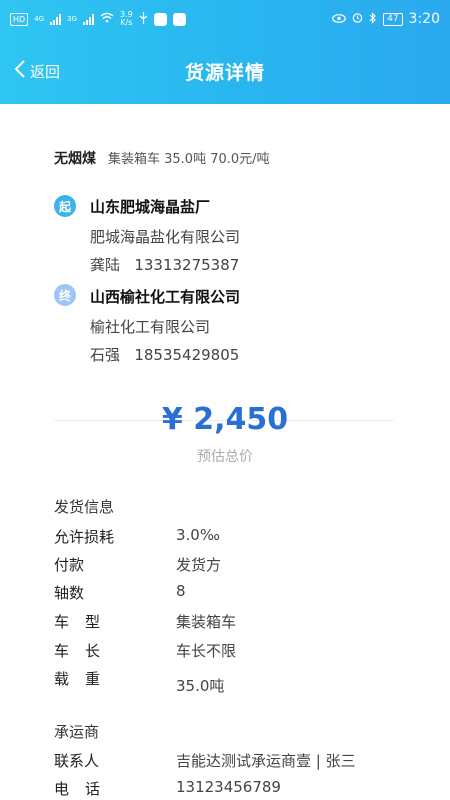  I want to click on signal-icon, so click(56, 19).